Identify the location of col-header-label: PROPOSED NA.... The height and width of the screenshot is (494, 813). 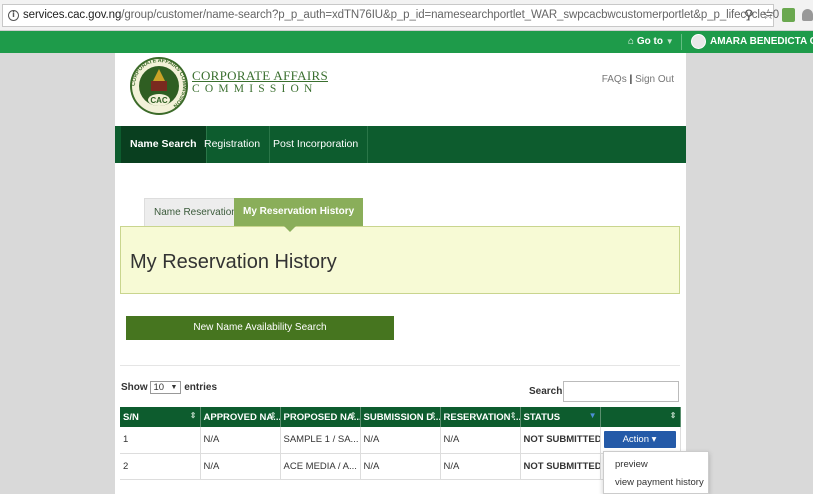
(321, 417).